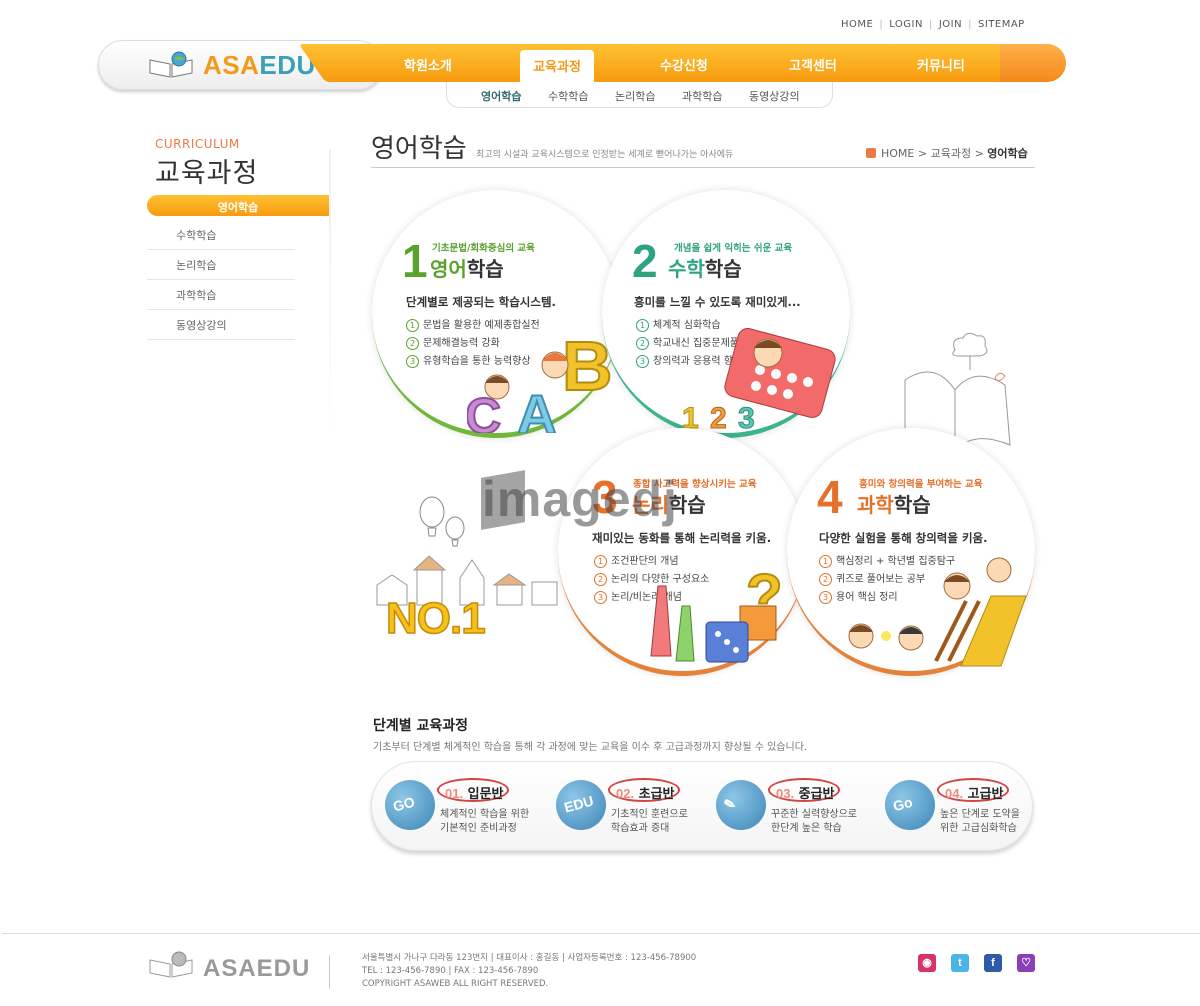  What do you see at coordinates (481, 302) in the screenshot?
I see `course-lead: 단계별로 제공되는 학습시스템.` at bounding box center [481, 302].